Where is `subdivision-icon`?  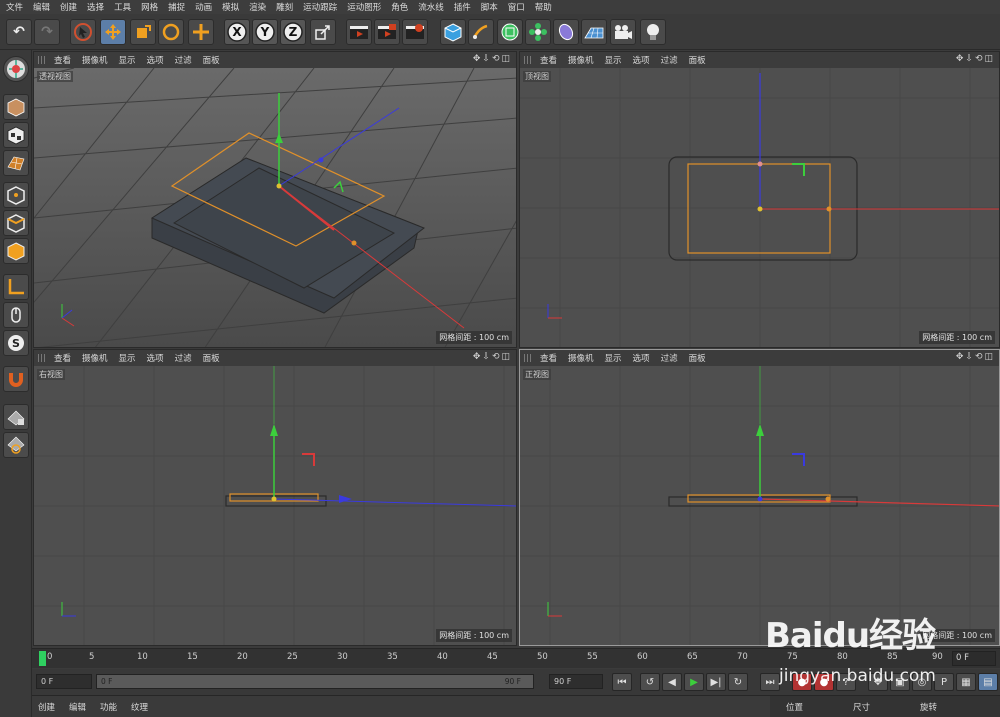 subdivision-icon is located at coordinates (510, 32).